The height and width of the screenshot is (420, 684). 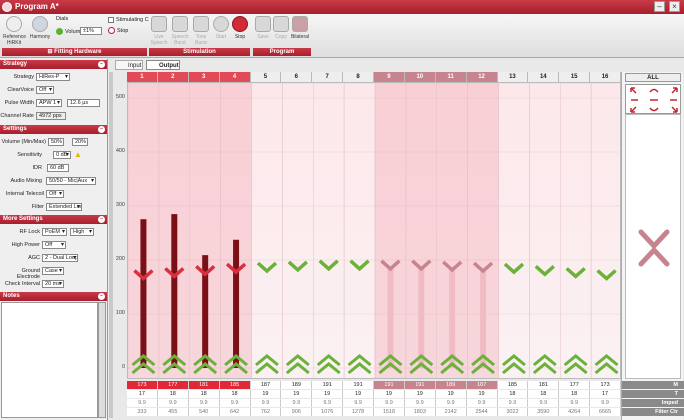 What do you see at coordinates (204, 394) in the screenshot?
I see `cell-t-3: 18` at bounding box center [204, 394].